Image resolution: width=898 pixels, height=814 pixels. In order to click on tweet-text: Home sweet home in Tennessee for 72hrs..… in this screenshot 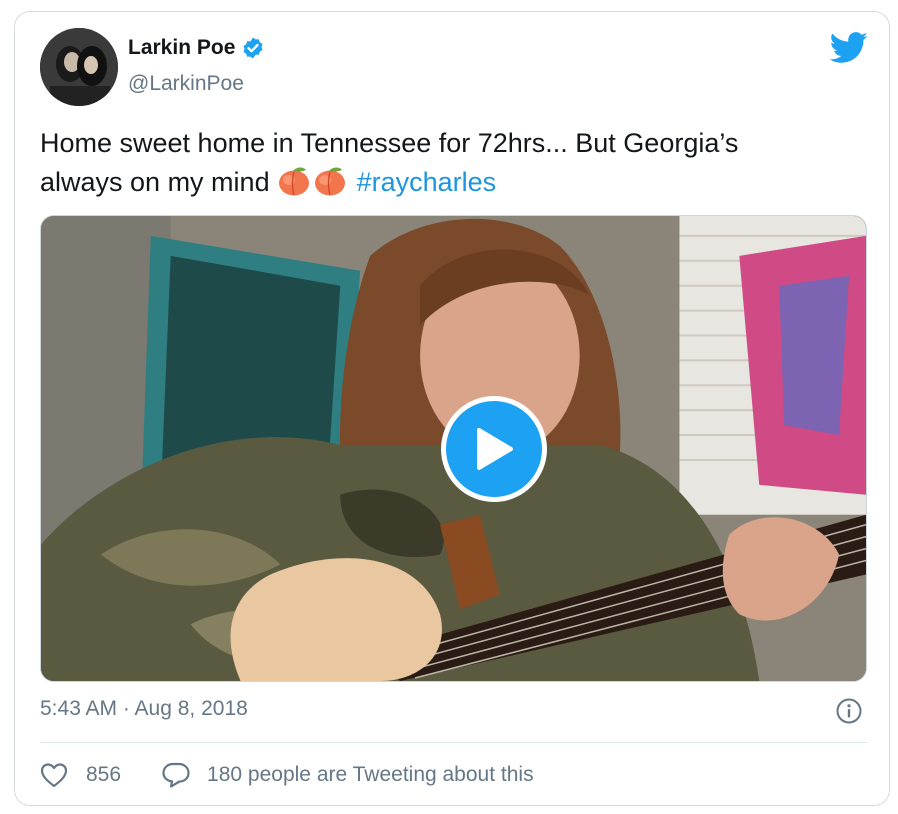, I will do `click(450, 163)`.